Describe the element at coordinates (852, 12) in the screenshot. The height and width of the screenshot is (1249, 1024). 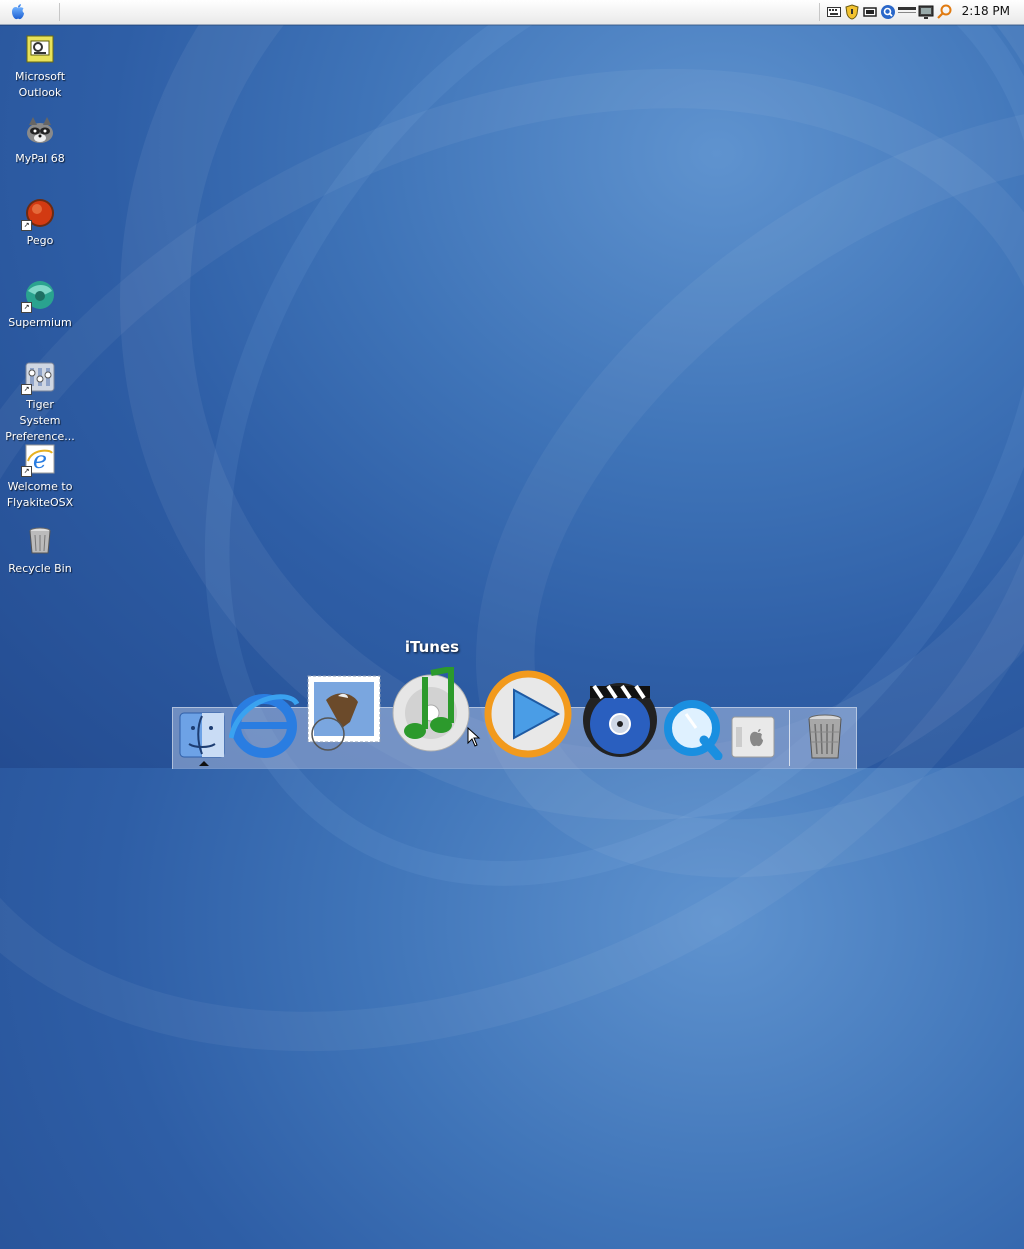
I see `shield-icon` at that location.